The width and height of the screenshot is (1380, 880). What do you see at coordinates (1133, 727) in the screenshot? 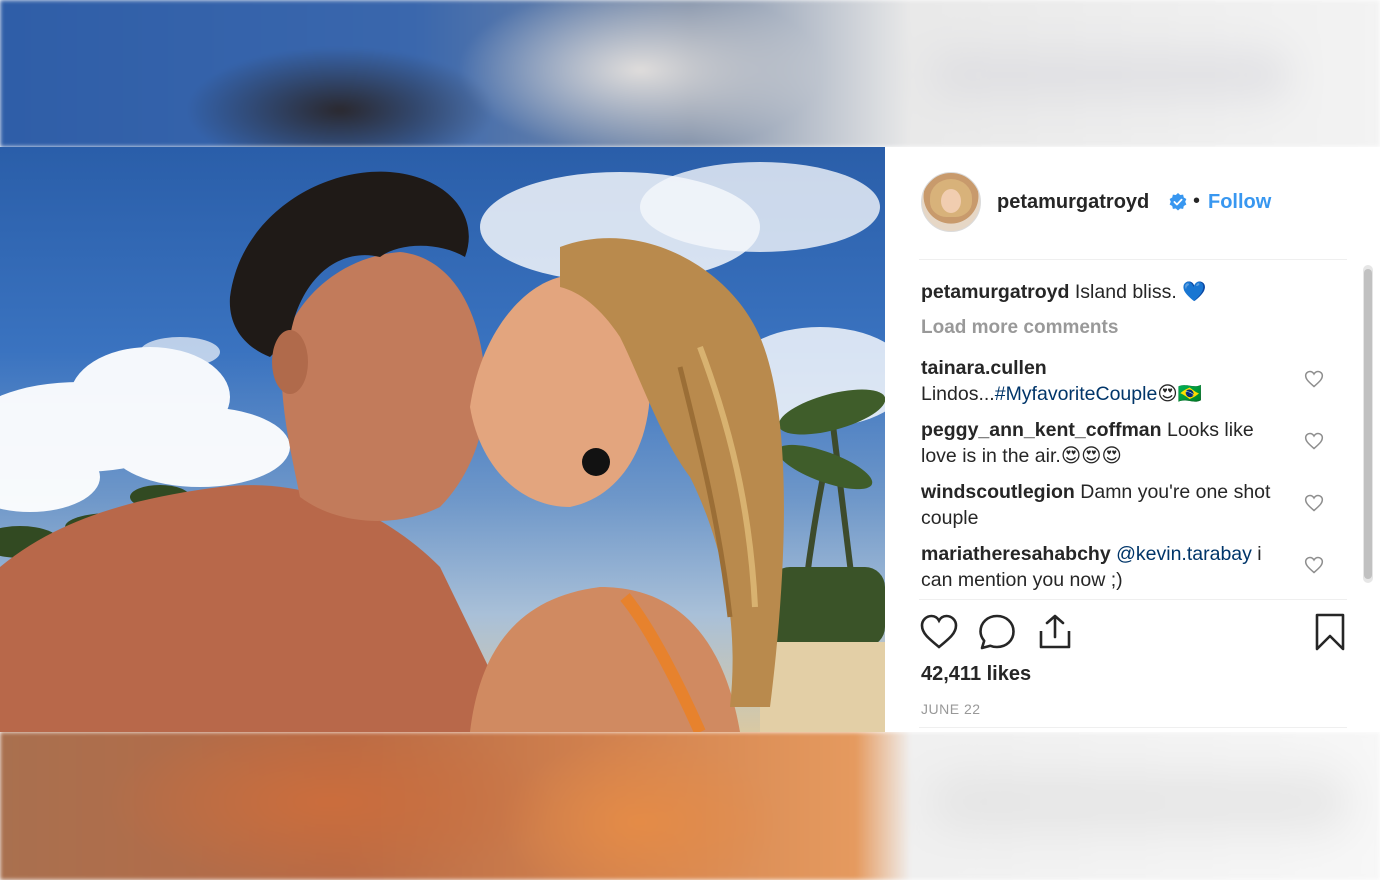
I see `footer-divider` at bounding box center [1133, 727].